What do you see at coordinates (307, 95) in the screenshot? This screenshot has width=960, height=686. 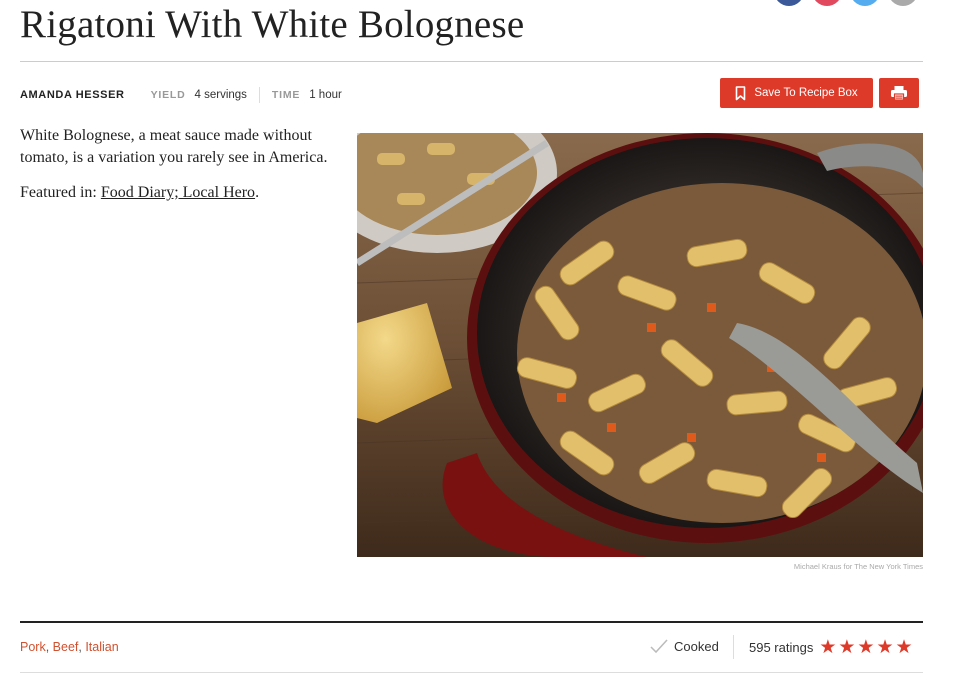 I see `time-info: TIME 1 hour` at bounding box center [307, 95].